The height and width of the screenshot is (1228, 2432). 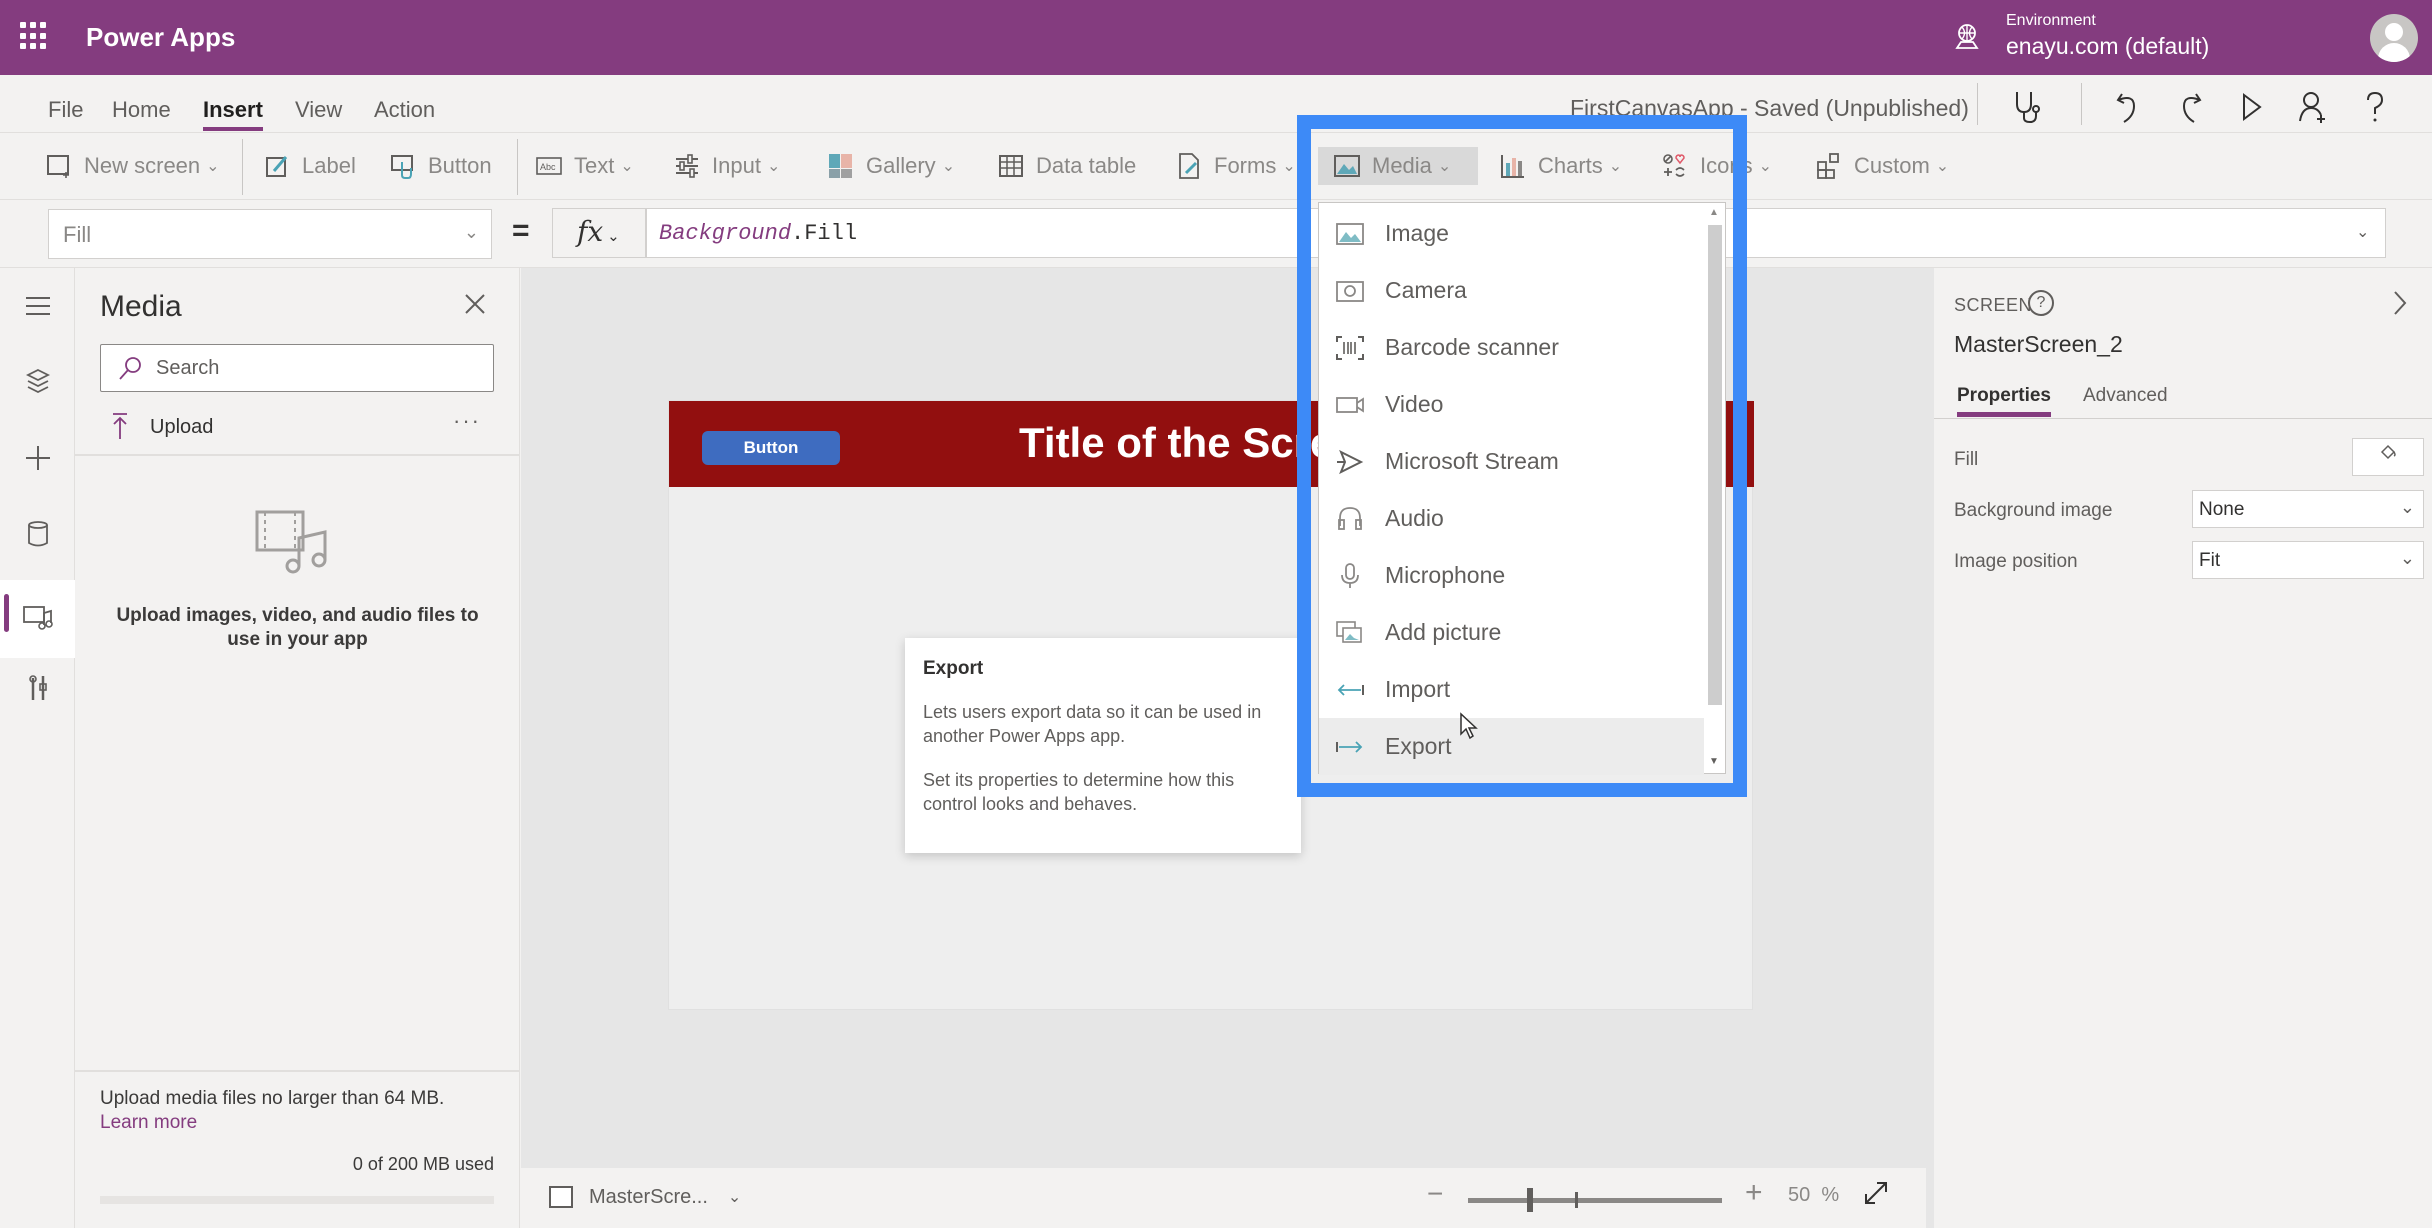 What do you see at coordinates (1828, 166) in the screenshot?
I see `custom-icon` at bounding box center [1828, 166].